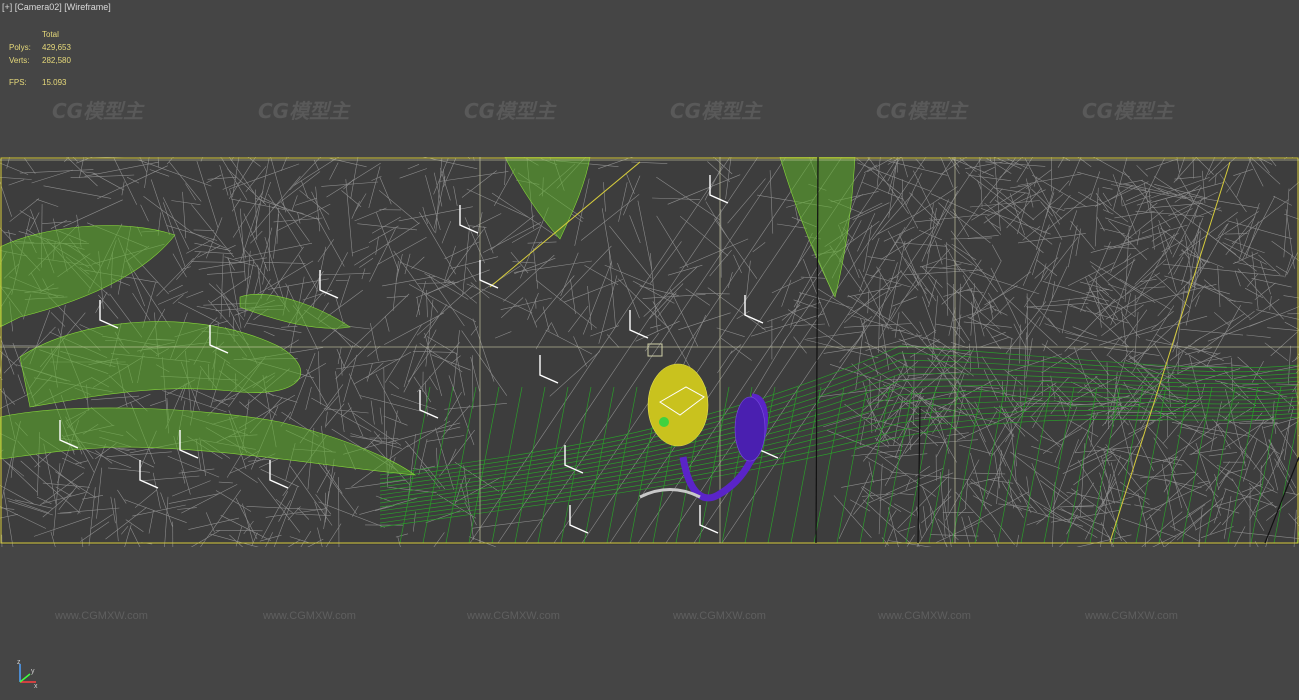 This screenshot has height=700, width=1299. Describe the element at coordinates (664, 422) in the screenshot. I see `fruit-pivot` at that location.